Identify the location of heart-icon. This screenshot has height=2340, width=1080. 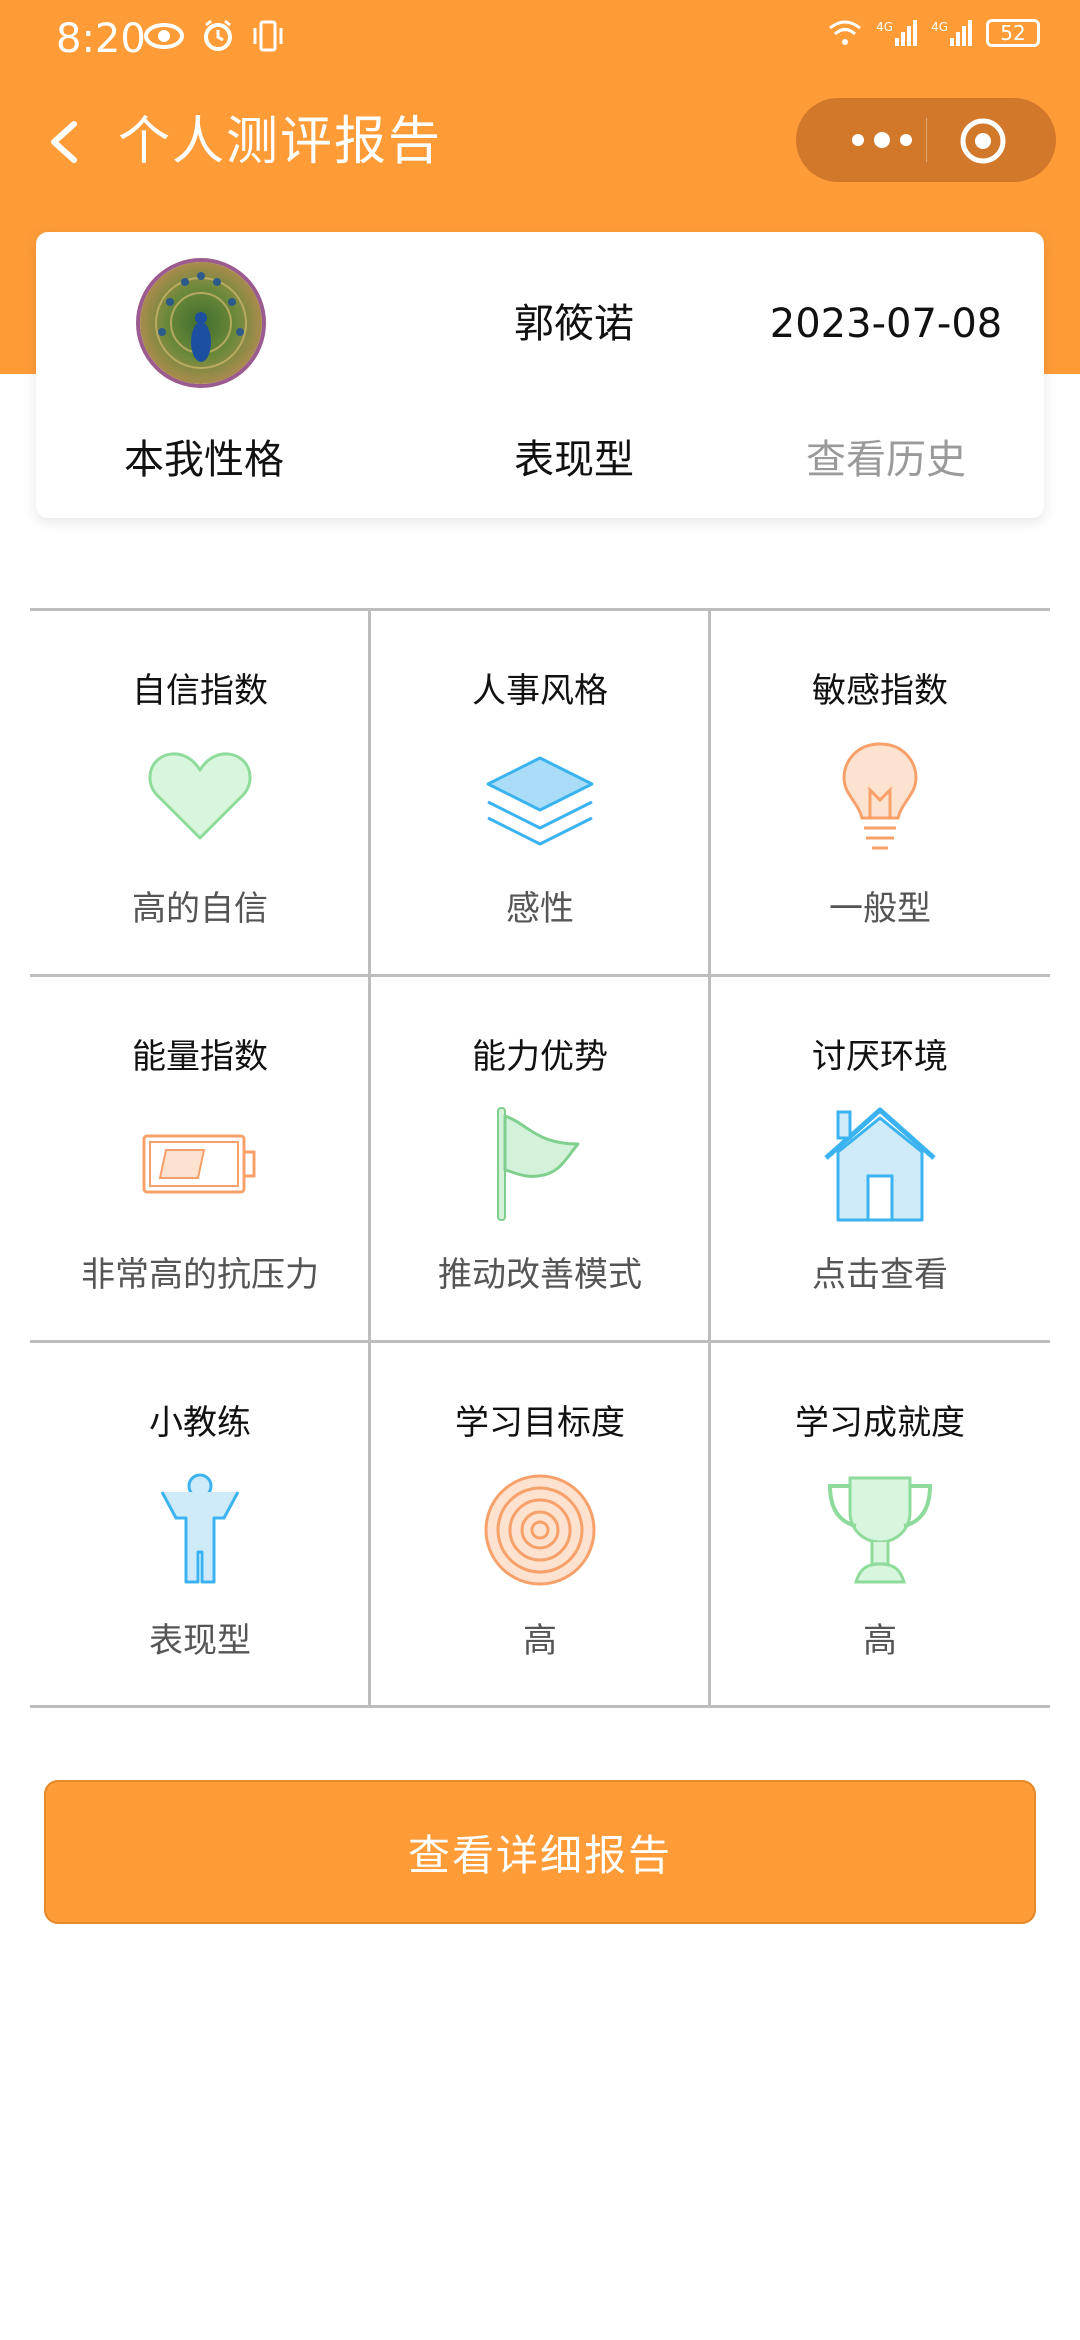
(200, 796).